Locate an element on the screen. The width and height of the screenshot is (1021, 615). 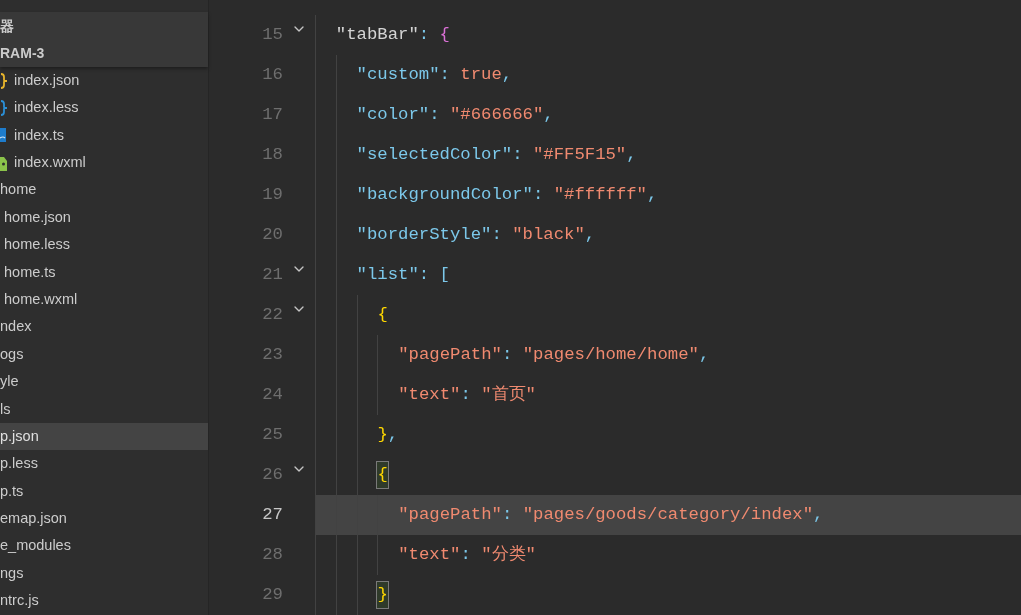
code-line: "pagePath": "pages/home/home", is located at coordinates (668, 355).